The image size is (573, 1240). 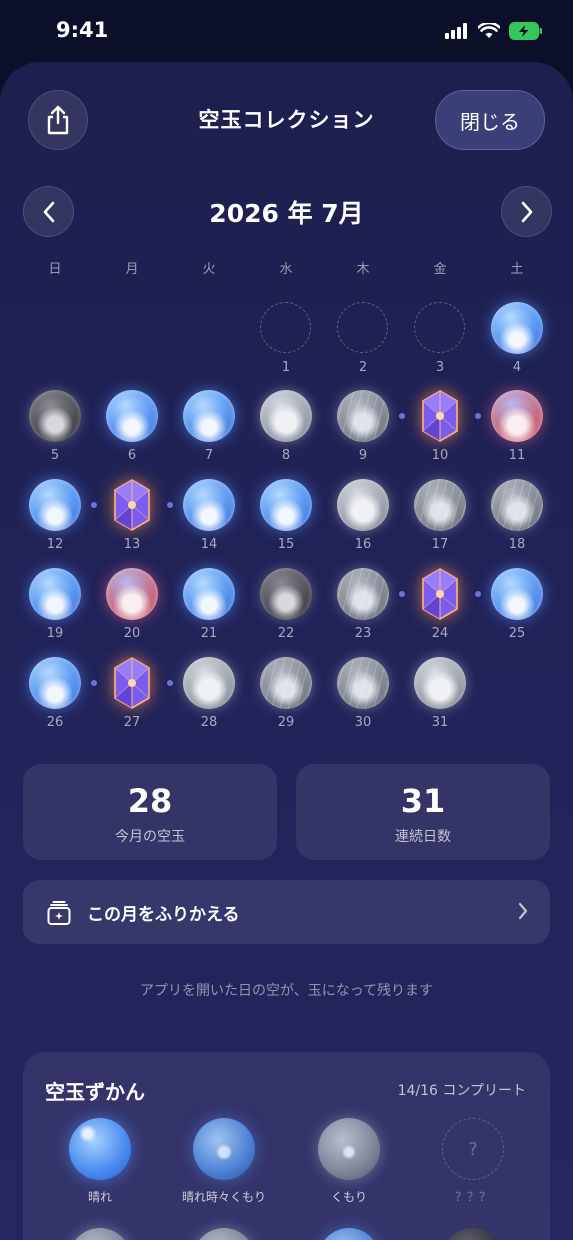 I want to click on cloudy-sky-orb-icon, so click(x=209, y=683).